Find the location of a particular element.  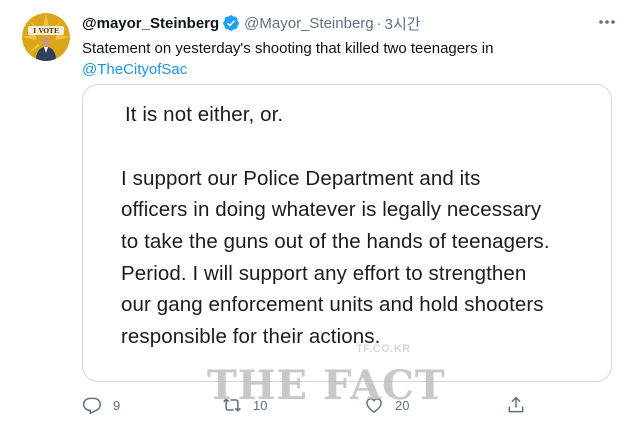

avatar: I VOTE is located at coordinates (46, 37).